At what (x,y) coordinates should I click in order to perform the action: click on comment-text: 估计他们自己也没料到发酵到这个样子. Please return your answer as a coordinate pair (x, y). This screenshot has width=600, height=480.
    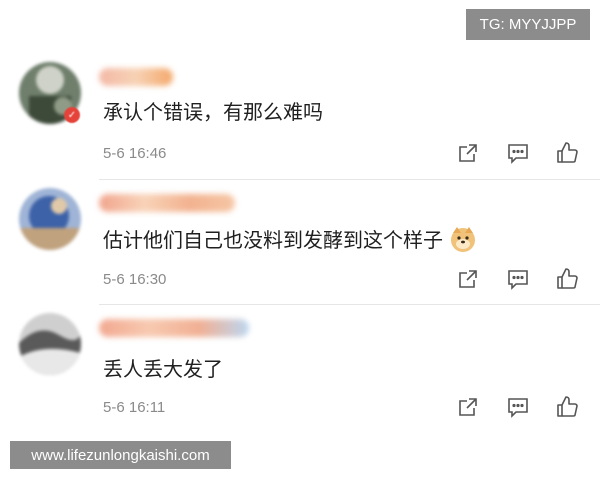
    Looking at the image, I should click on (290, 238).